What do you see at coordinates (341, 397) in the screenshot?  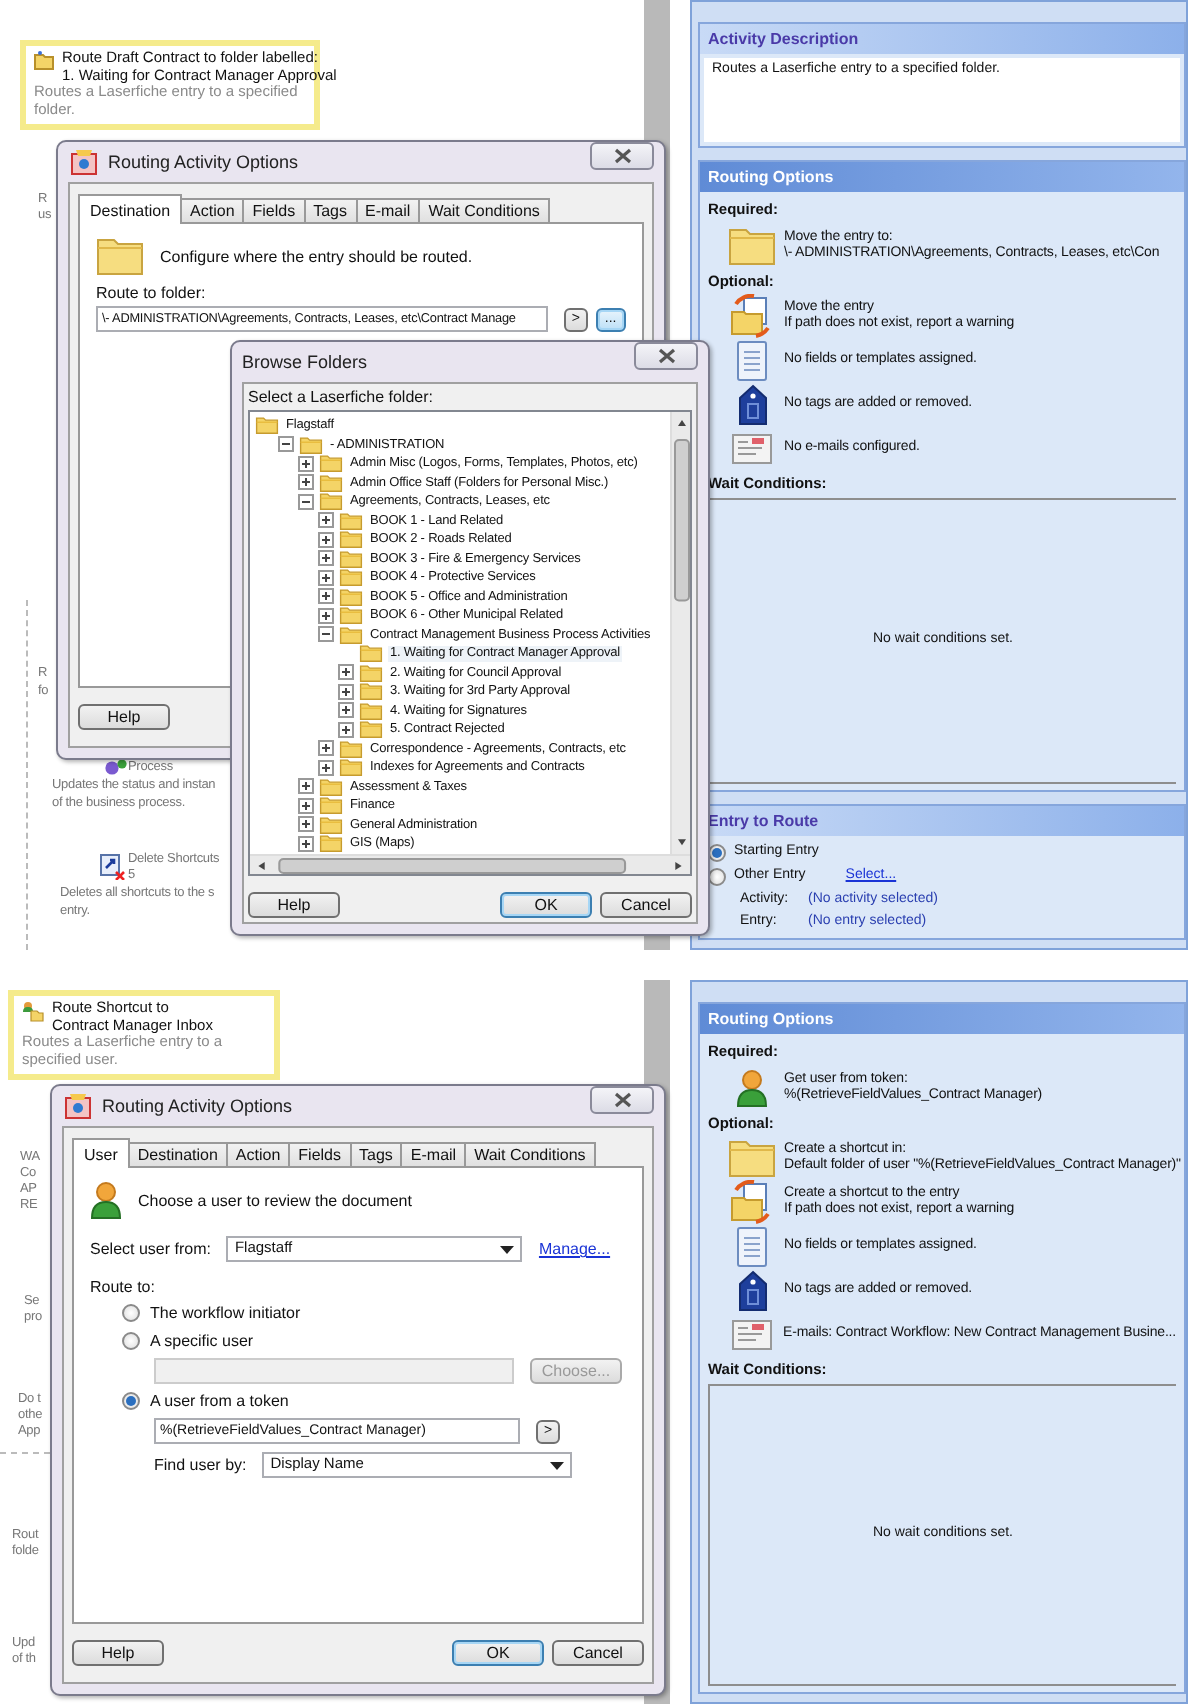 I see `tree-label: Select a Laserfiche folder:` at bounding box center [341, 397].